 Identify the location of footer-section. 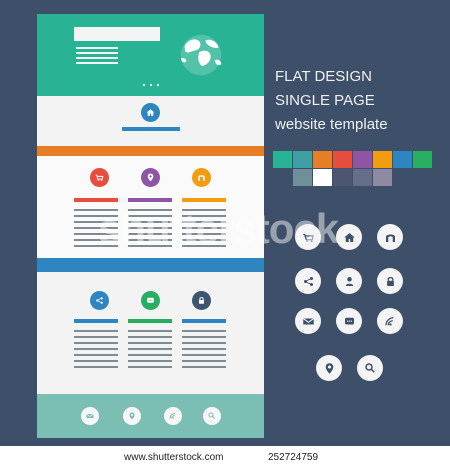
(150, 416).